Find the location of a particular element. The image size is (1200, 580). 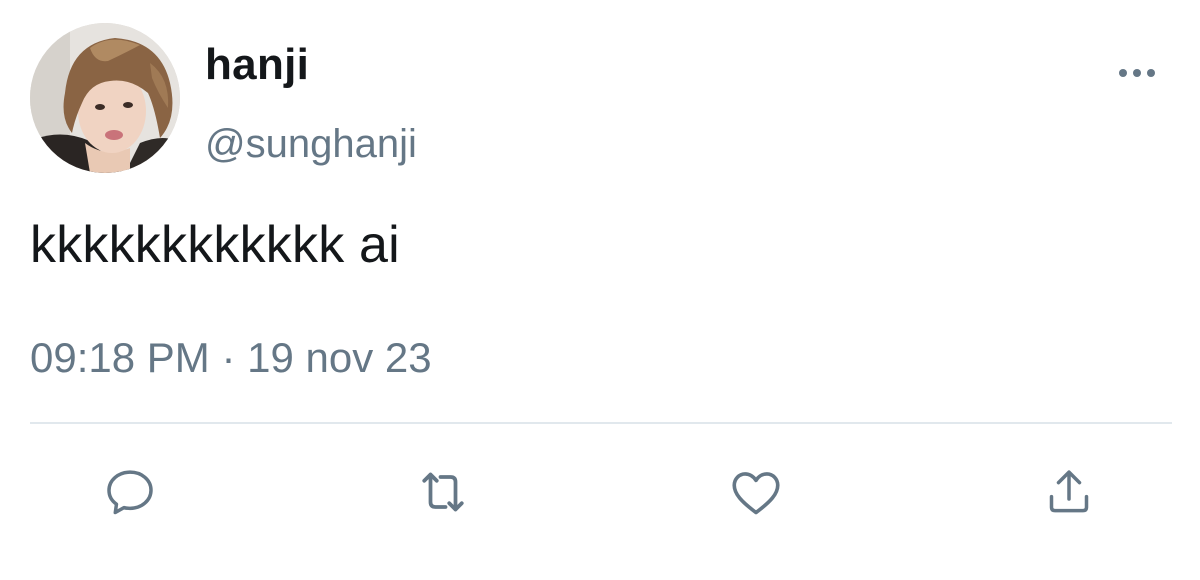

display-name: hanji is located at coordinates (257, 65).